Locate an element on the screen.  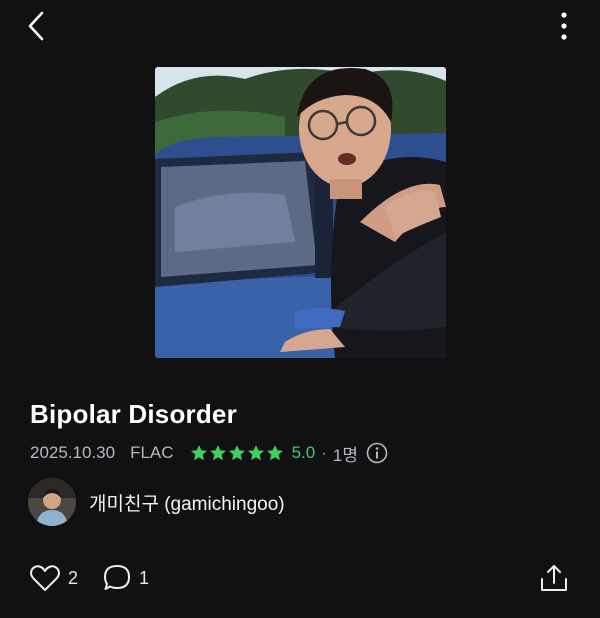
comment-button: 1 is located at coordinates (125, 578).